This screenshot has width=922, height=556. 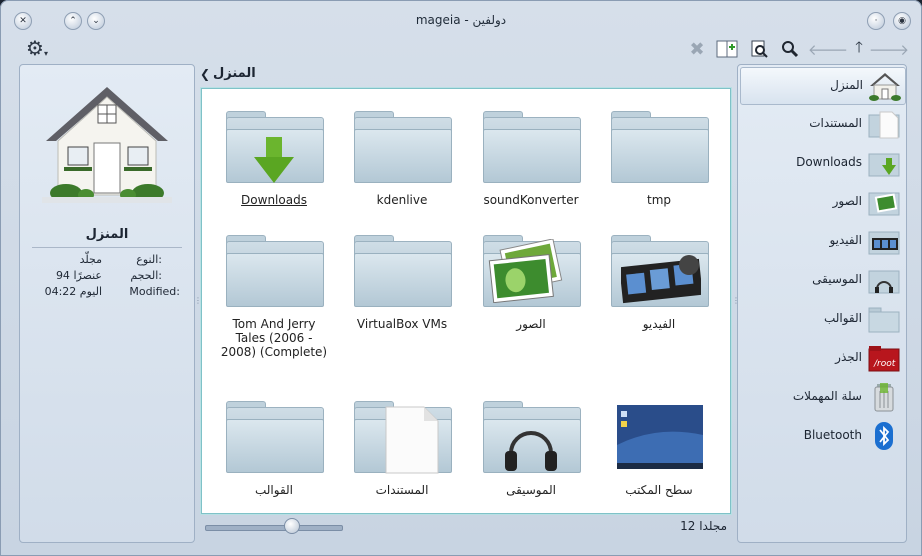 I want to click on music-folder-icon, so click(x=884, y=282).